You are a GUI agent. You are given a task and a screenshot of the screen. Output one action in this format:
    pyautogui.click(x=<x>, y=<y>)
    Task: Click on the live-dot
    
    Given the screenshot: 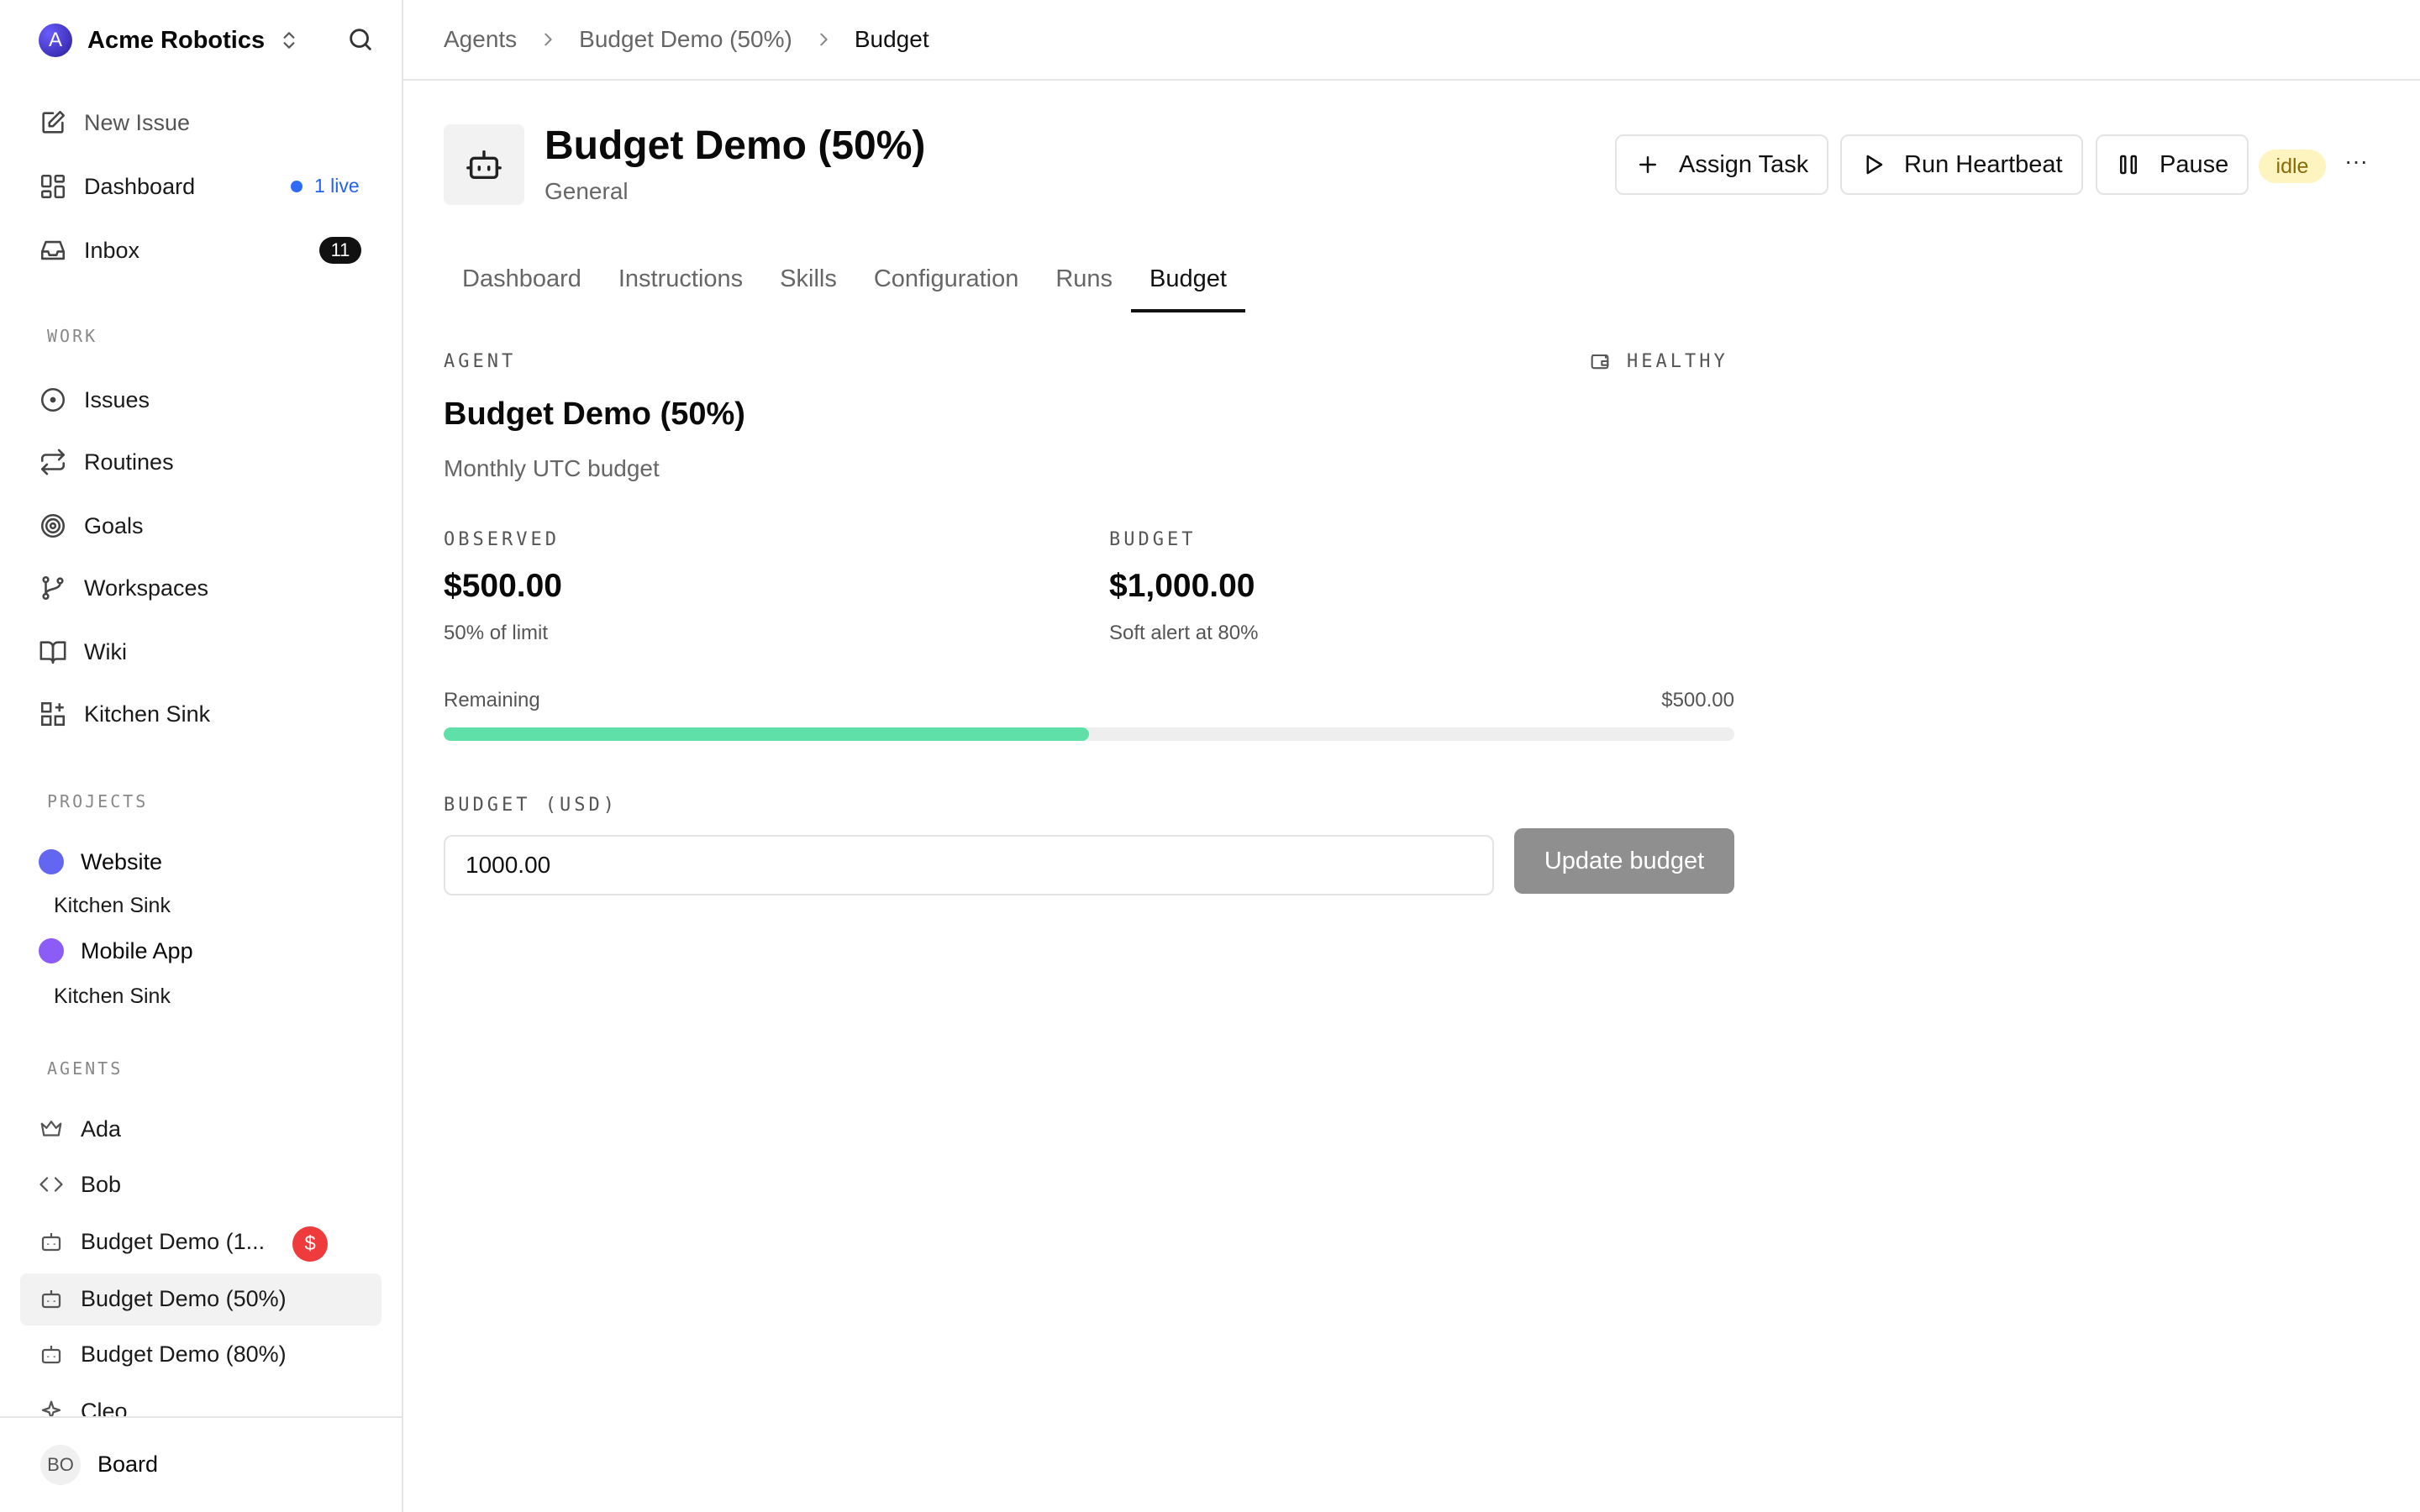 What is the action you would take?
    pyautogui.click(x=296, y=186)
    